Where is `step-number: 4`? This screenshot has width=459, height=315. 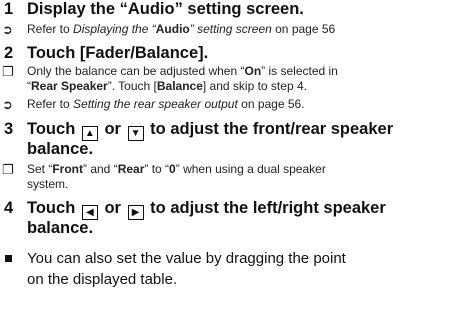
step-number: 4 is located at coordinates (9, 208).